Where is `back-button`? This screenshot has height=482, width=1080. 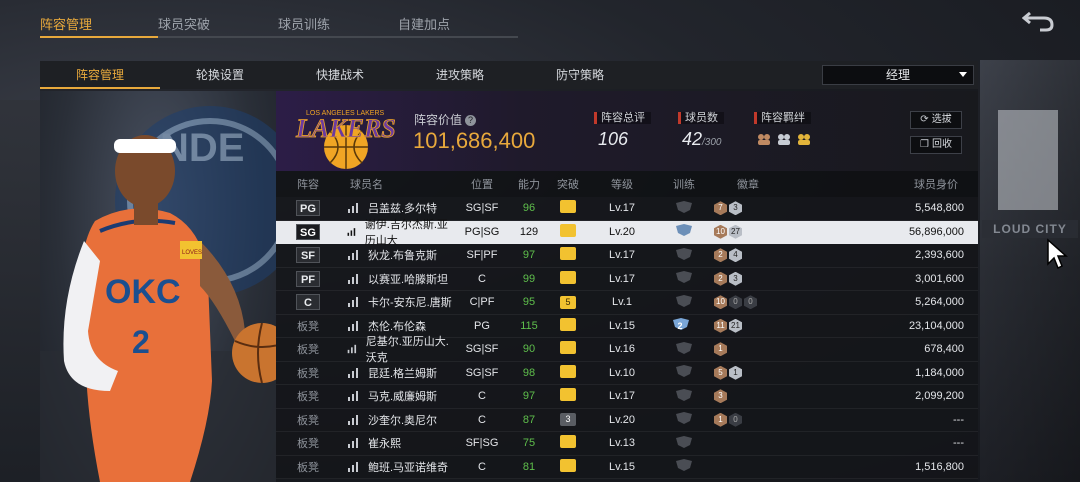
back-button is located at coordinates (1039, 21).